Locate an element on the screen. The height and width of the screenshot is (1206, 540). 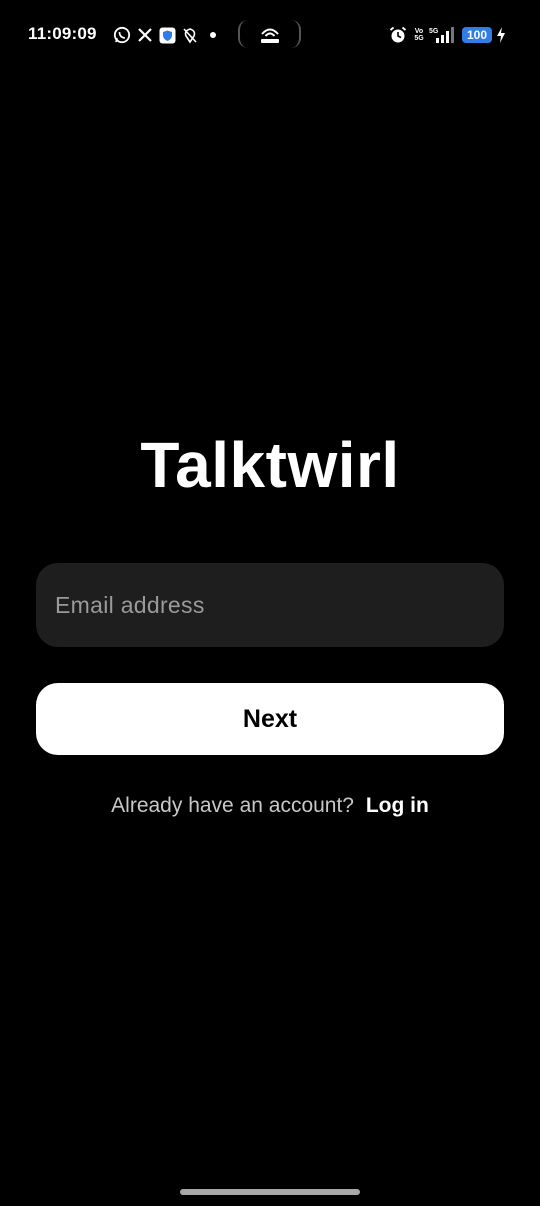
whatsapp-icon is located at coordinates (122, 35).